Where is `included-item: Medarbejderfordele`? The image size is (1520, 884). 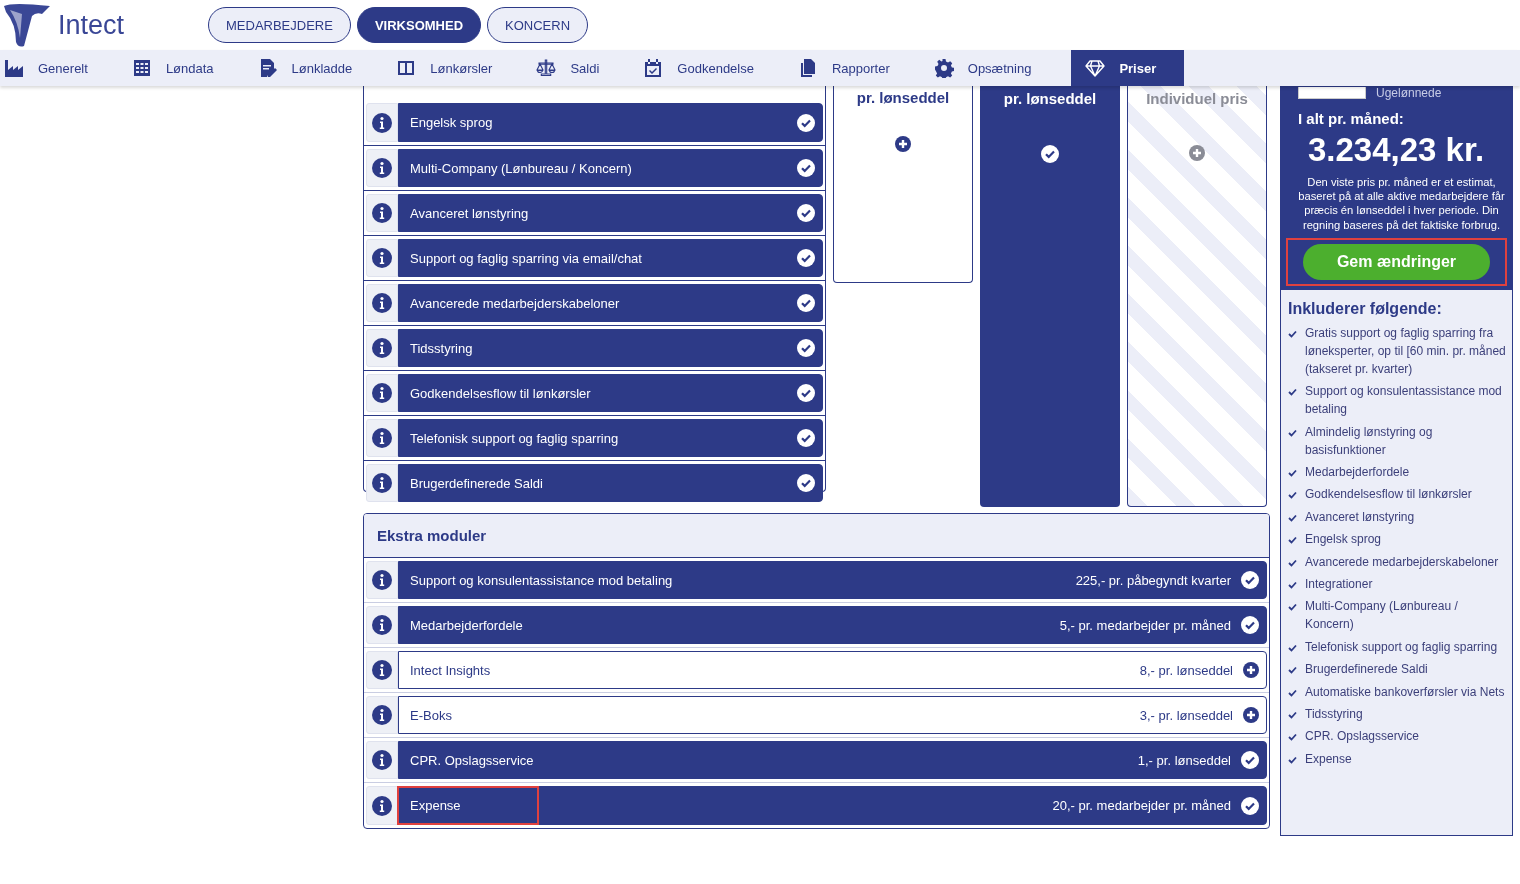 included-item: Medarbejderfordele is located at coordinates (1357, 472).